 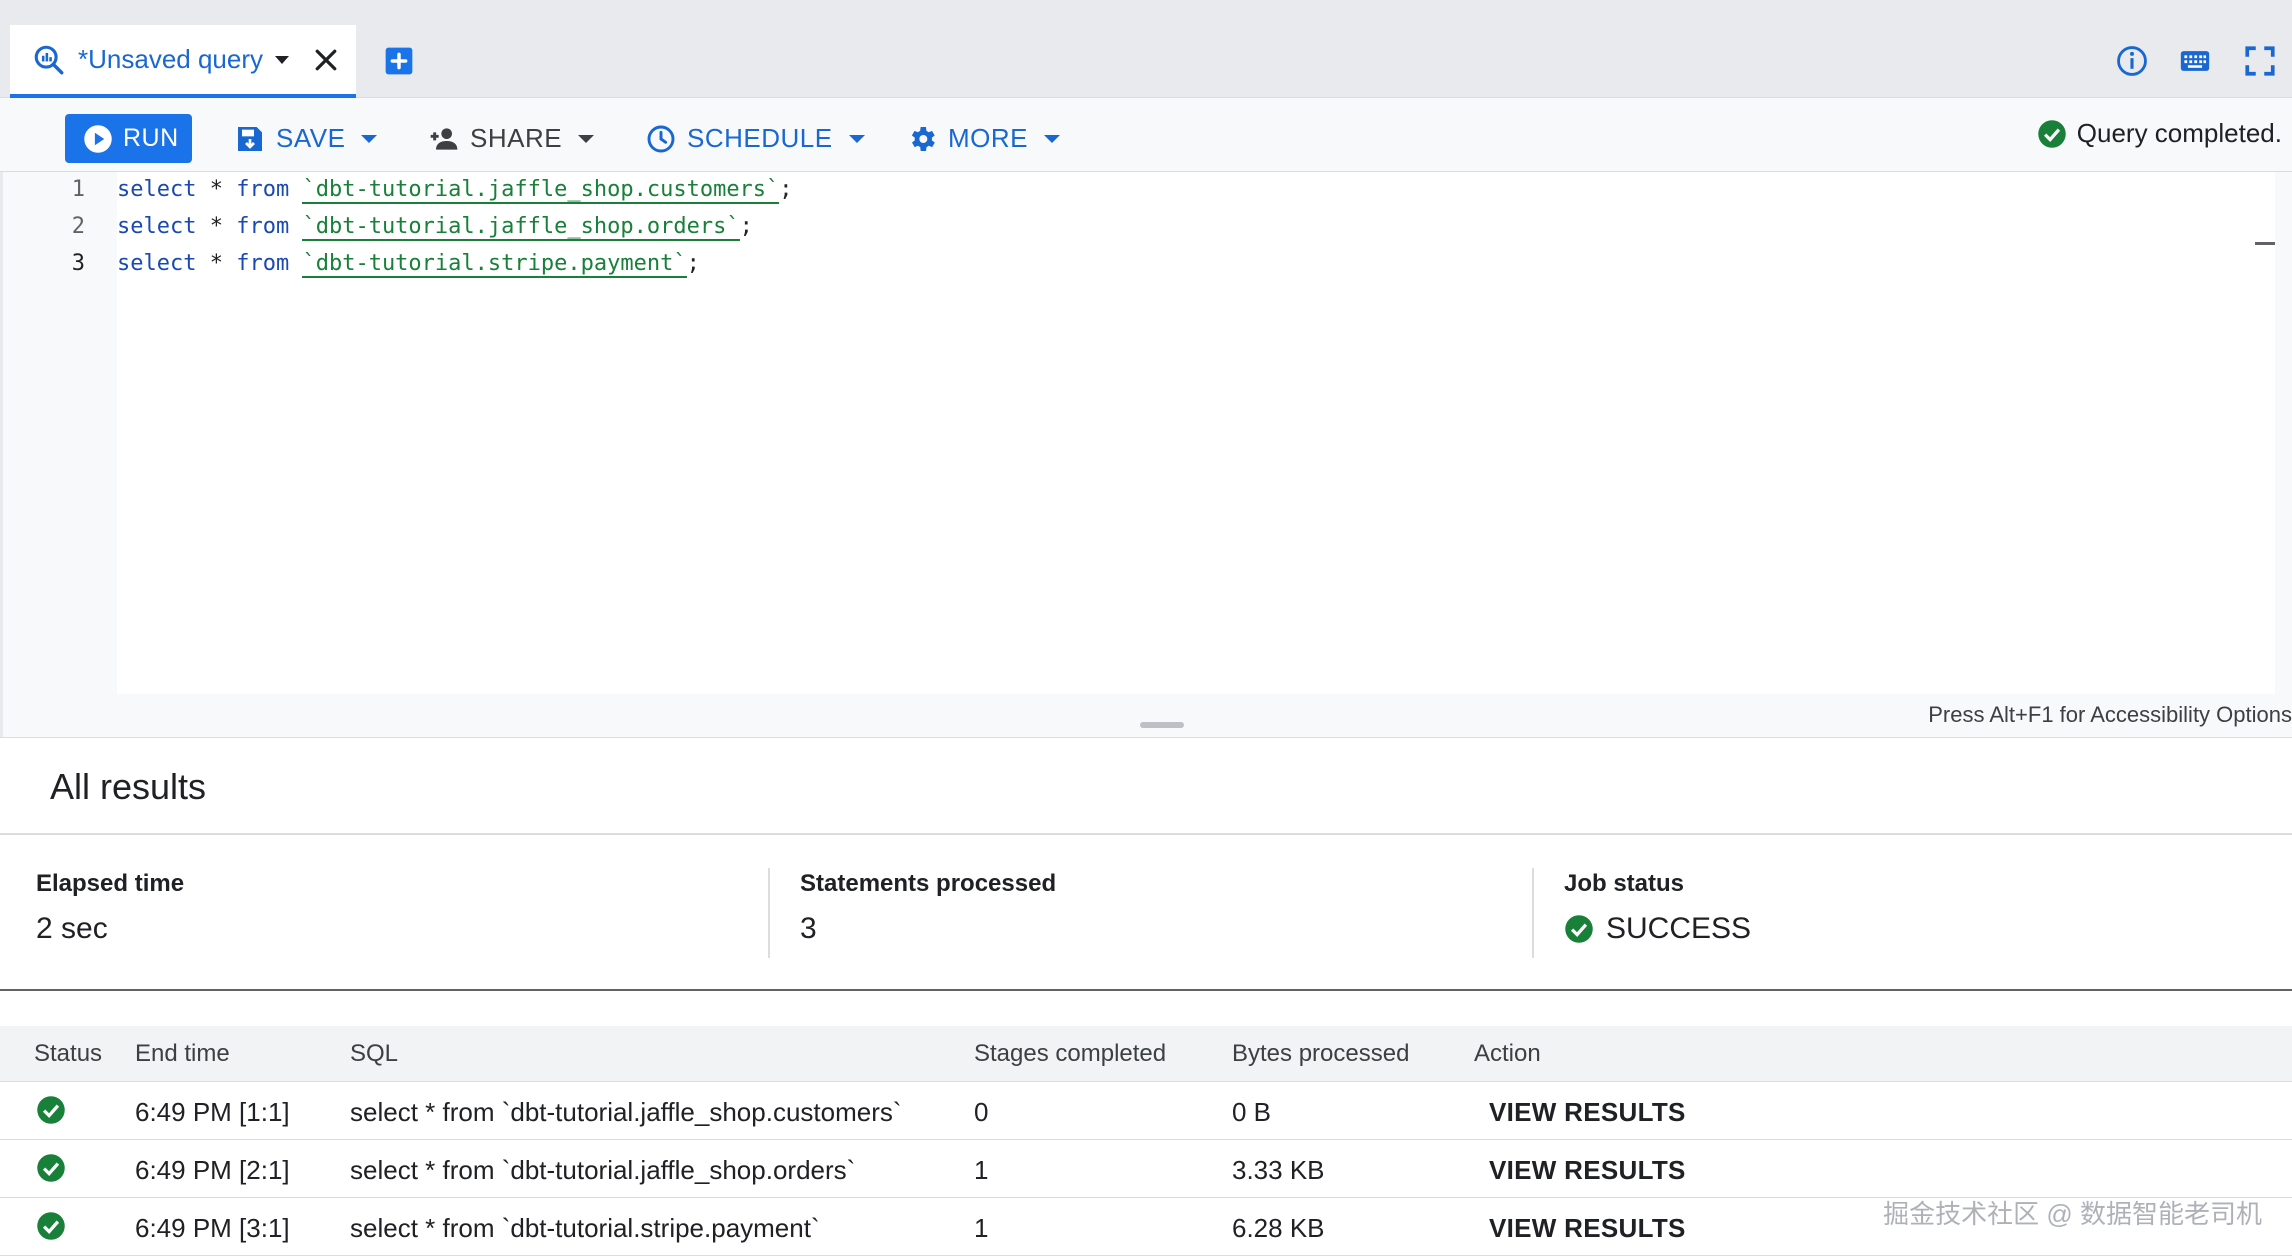 What do you see at coordinates (212, 1112) in the screenshot?
I see `end-time-cell: 6:49 PM [1:1]` at bounding box center [212, 1112].